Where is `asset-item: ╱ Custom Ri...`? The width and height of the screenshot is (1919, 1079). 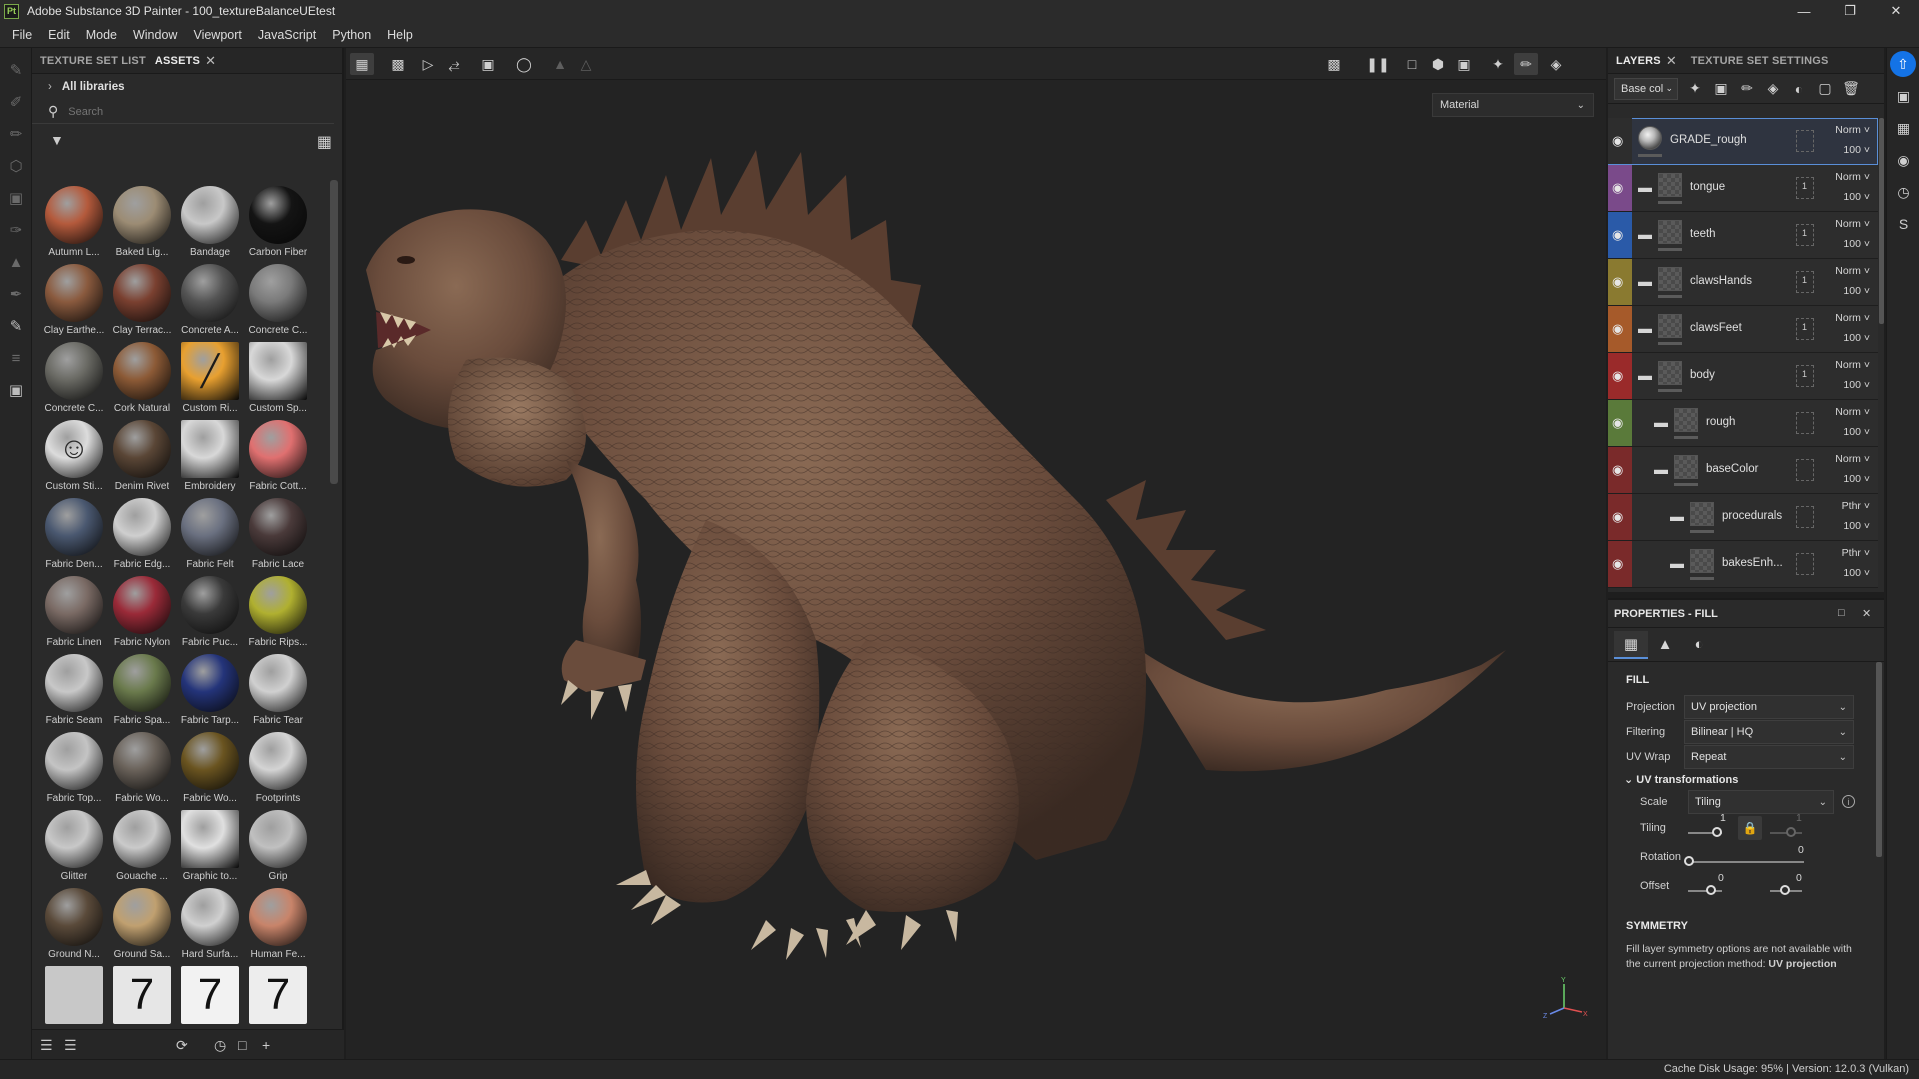
asset-item: ╱ Custom Ri... is located at coordinates (210, 375).